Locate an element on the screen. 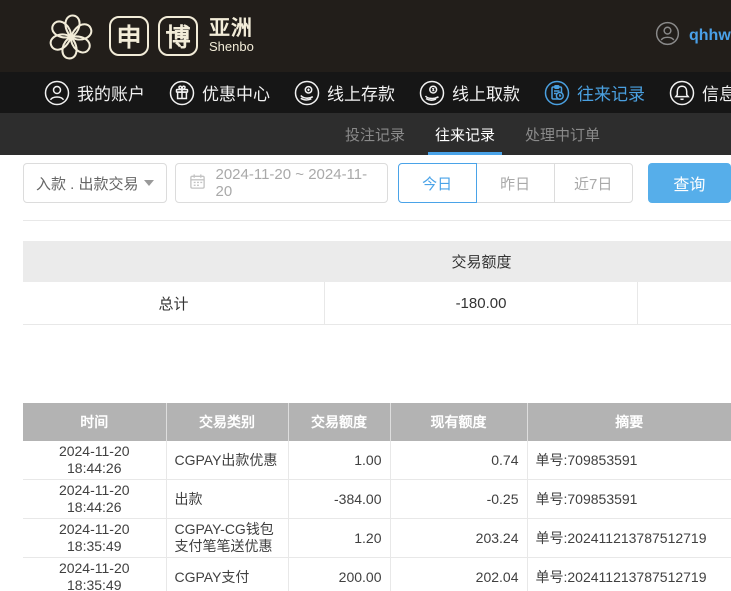  summary-total-label: 总计 is located at coordinates (174, 303).